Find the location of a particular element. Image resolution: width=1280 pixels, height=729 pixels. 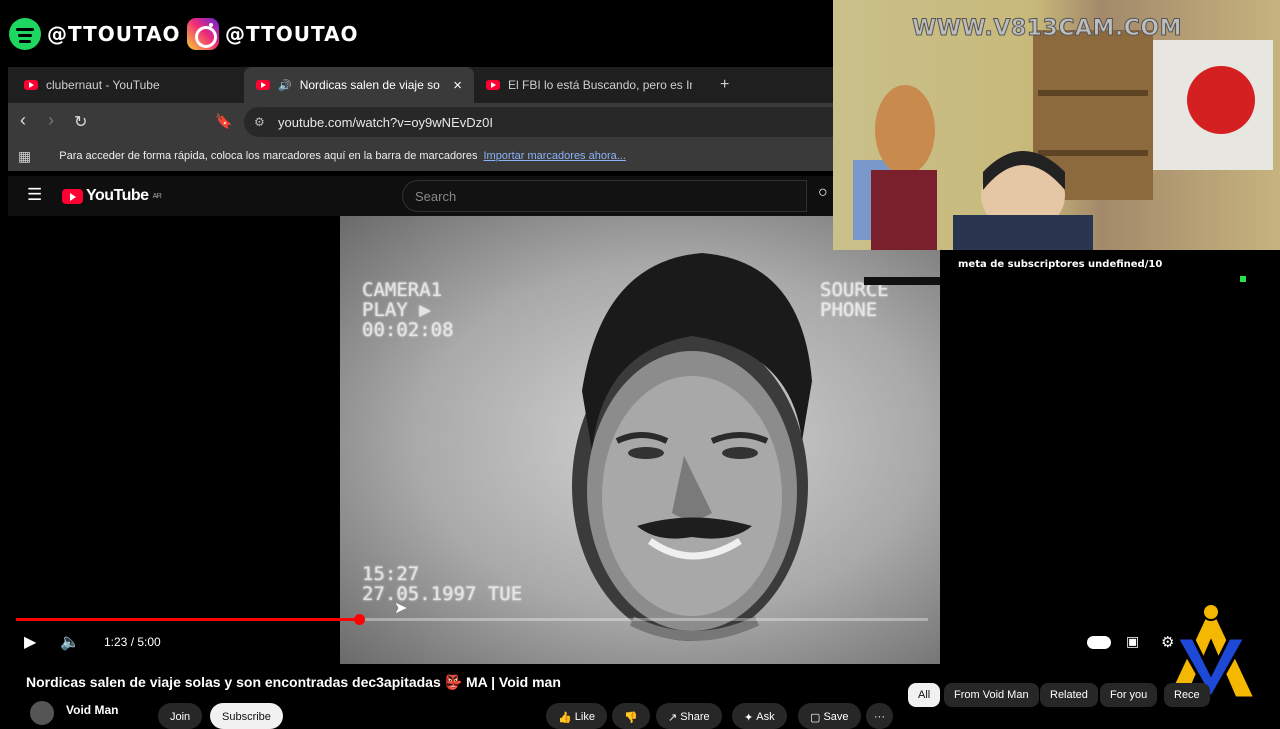

tab-label: El FBI lo está Buscando, pero es Impo is located at coordinates (600, 85).